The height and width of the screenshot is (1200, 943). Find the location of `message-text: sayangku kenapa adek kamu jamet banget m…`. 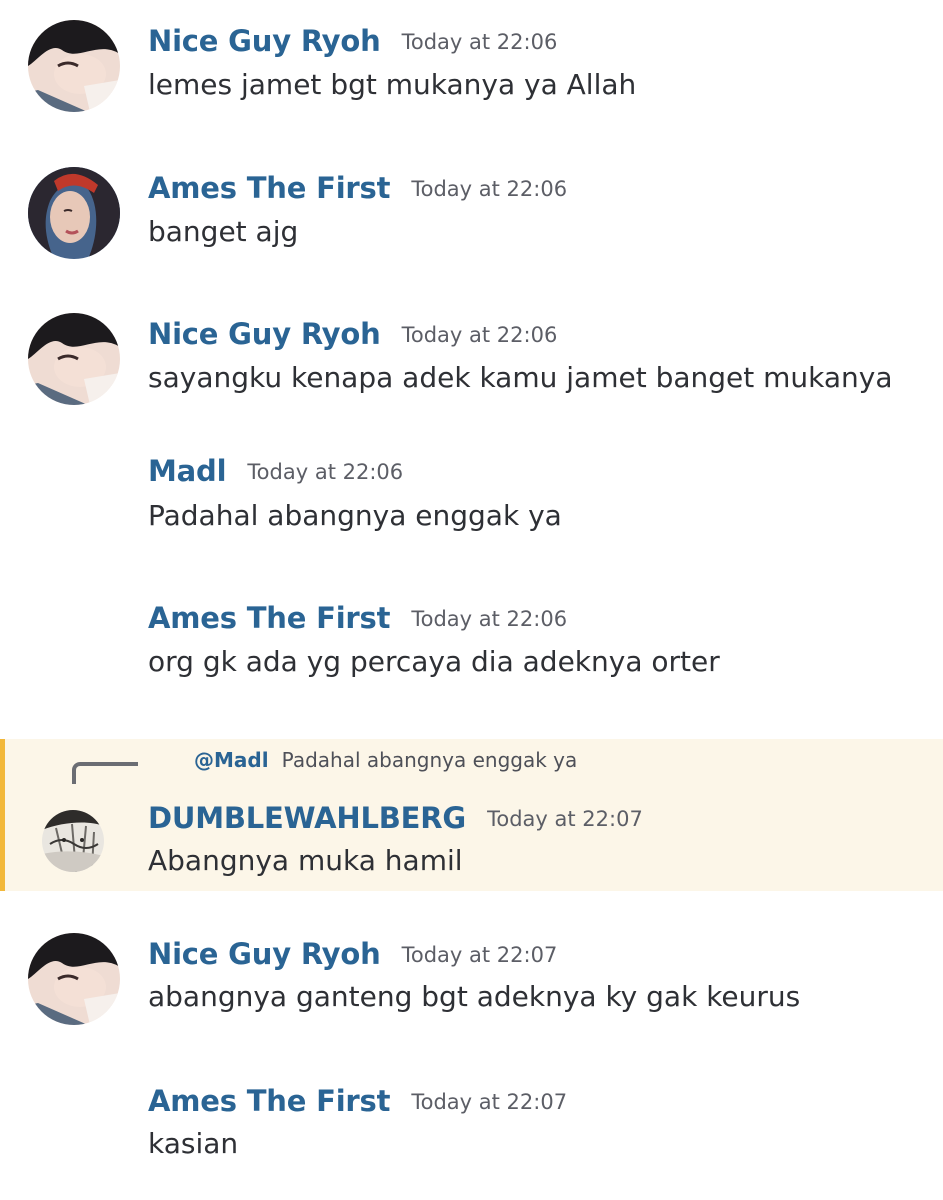

message-text: sayangku kenapa adek kamu jamet banget m… is located at coordinates (520, 377).